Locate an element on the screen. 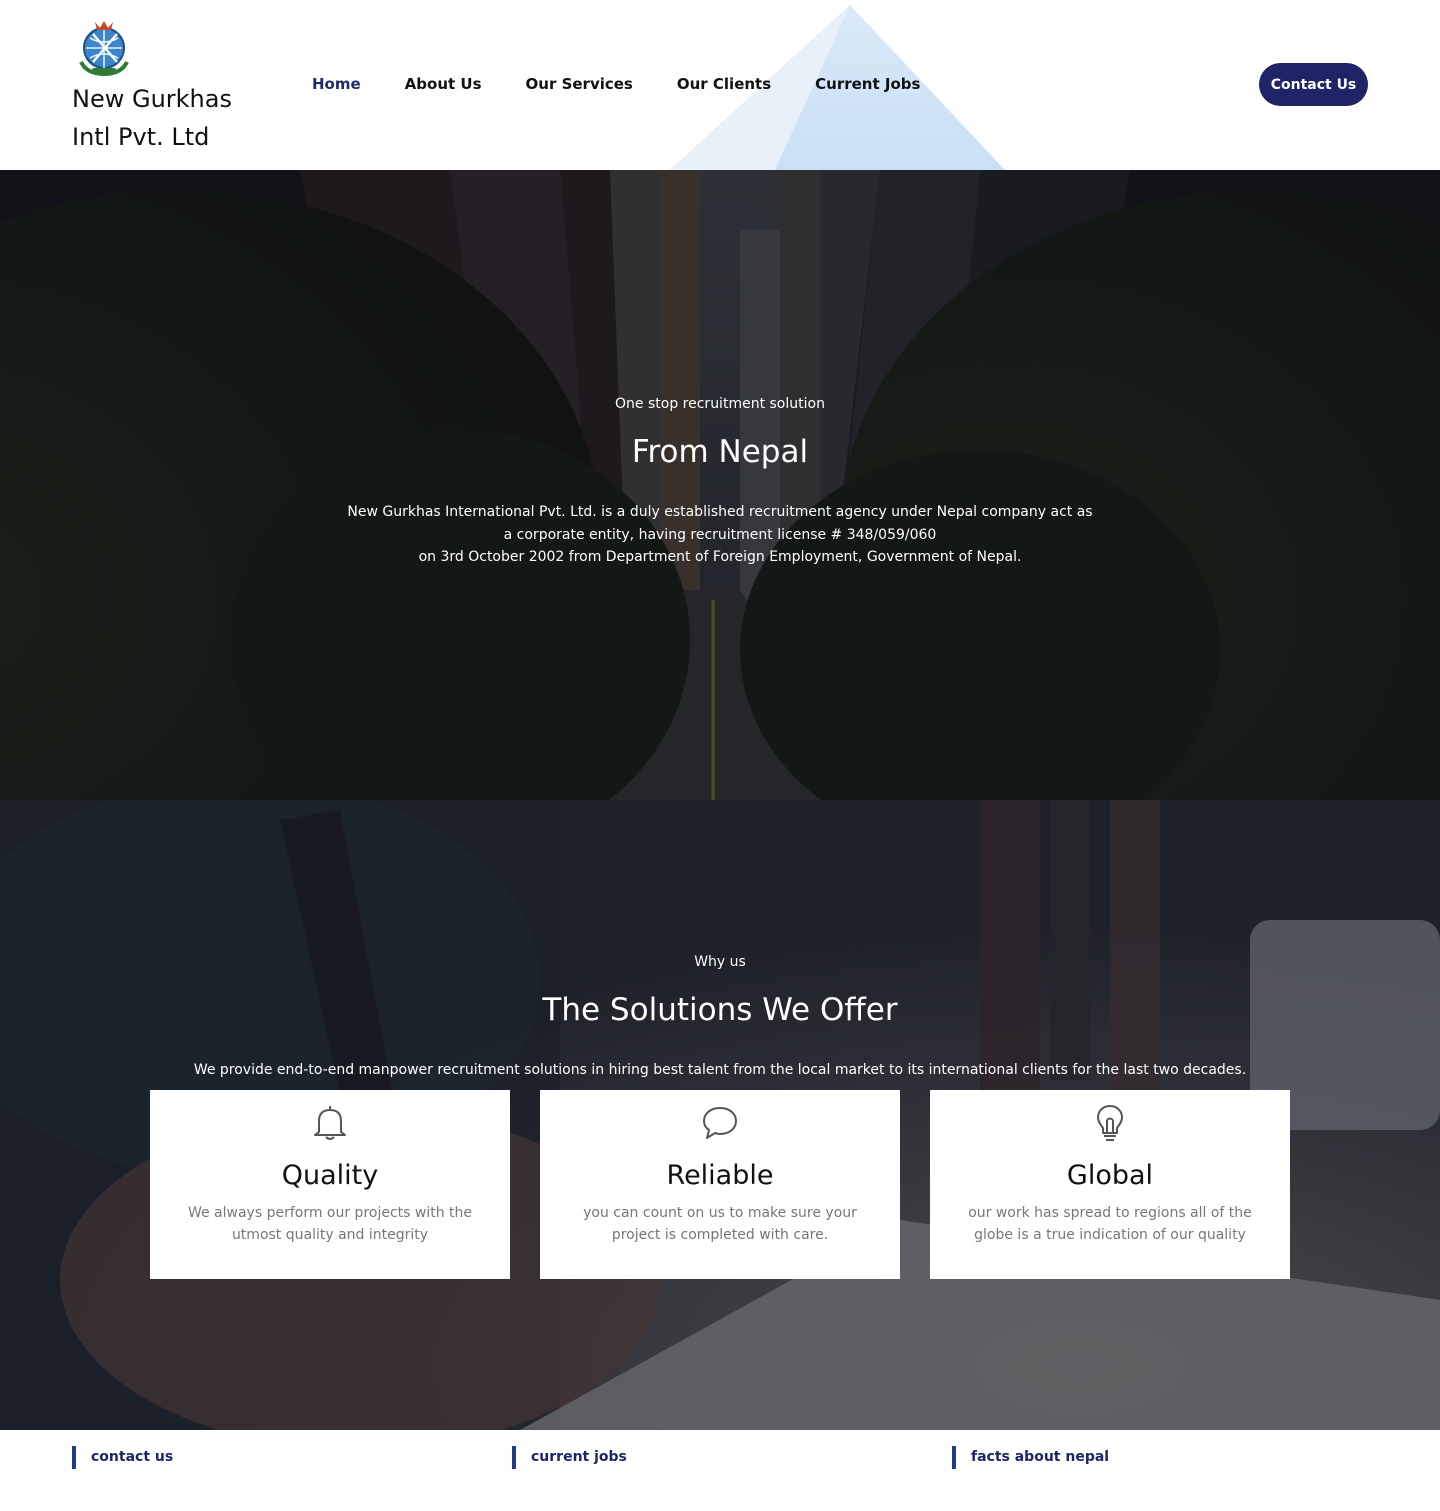  brand: New Gurkhas Intl Pvt. Ltd is located at coordinates (172, 86).